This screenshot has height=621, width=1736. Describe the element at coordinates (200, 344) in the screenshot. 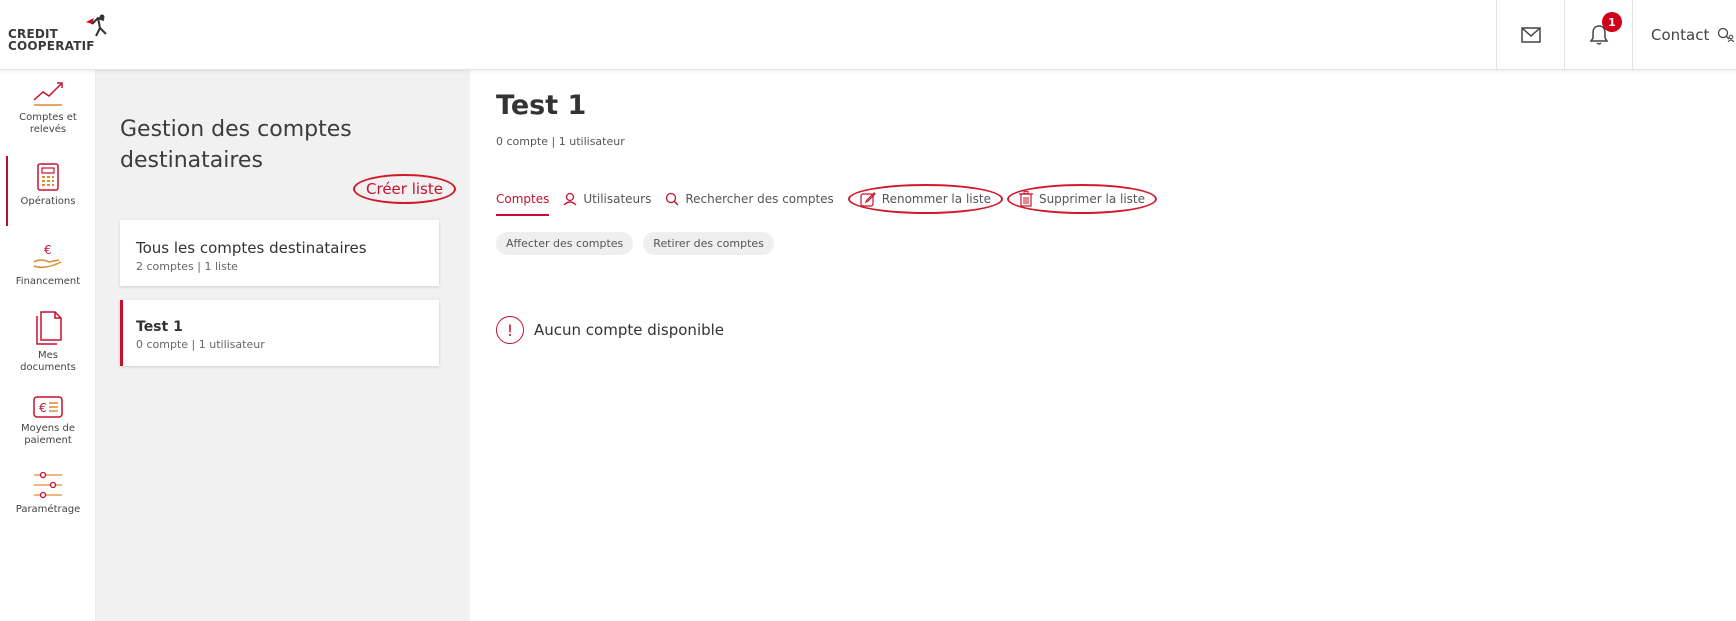

I see `list-card-subtitle: 0 compte | 1 utilisateur` at that location.